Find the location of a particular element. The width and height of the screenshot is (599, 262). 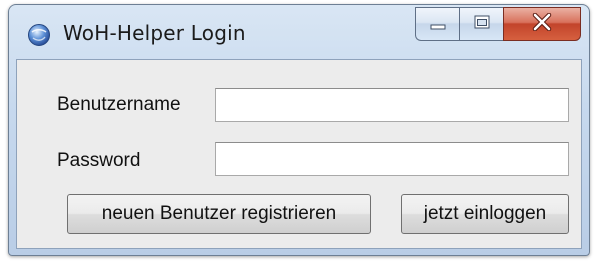

minimize-button is located at coordinates (437, 24).